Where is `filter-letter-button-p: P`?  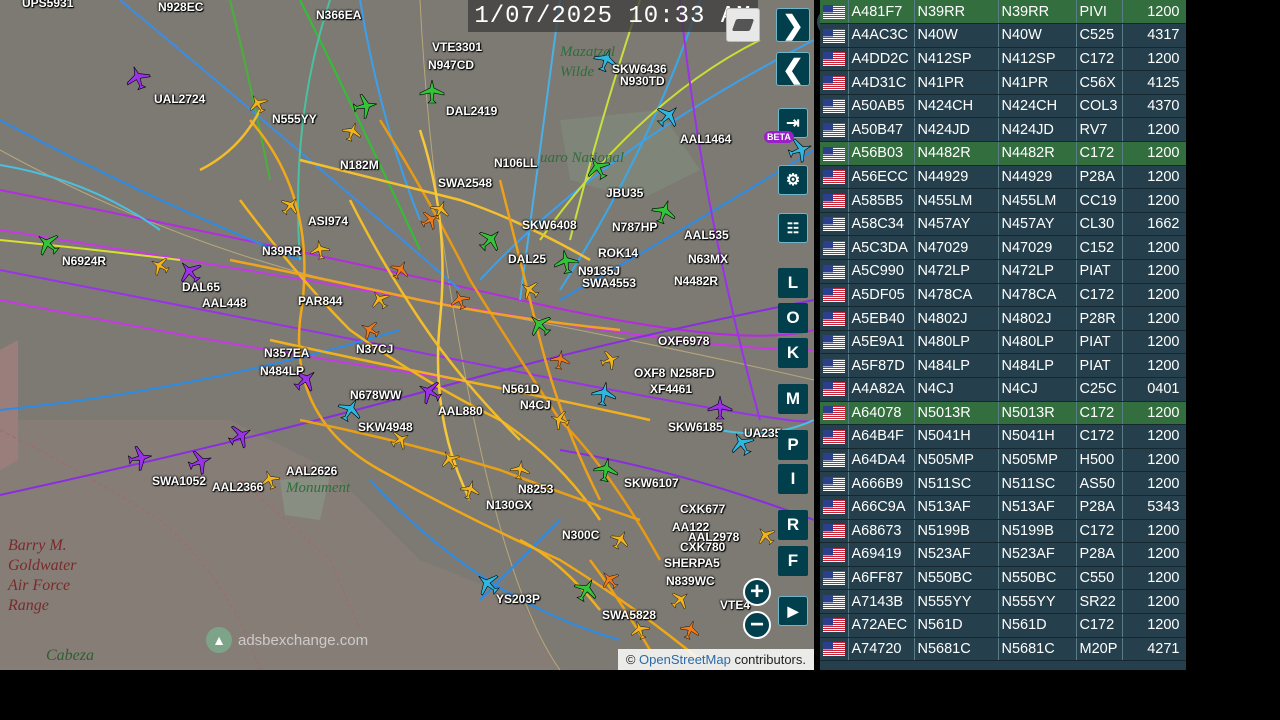 filter-letter-button-p: P is located at coordinates (793, 445).